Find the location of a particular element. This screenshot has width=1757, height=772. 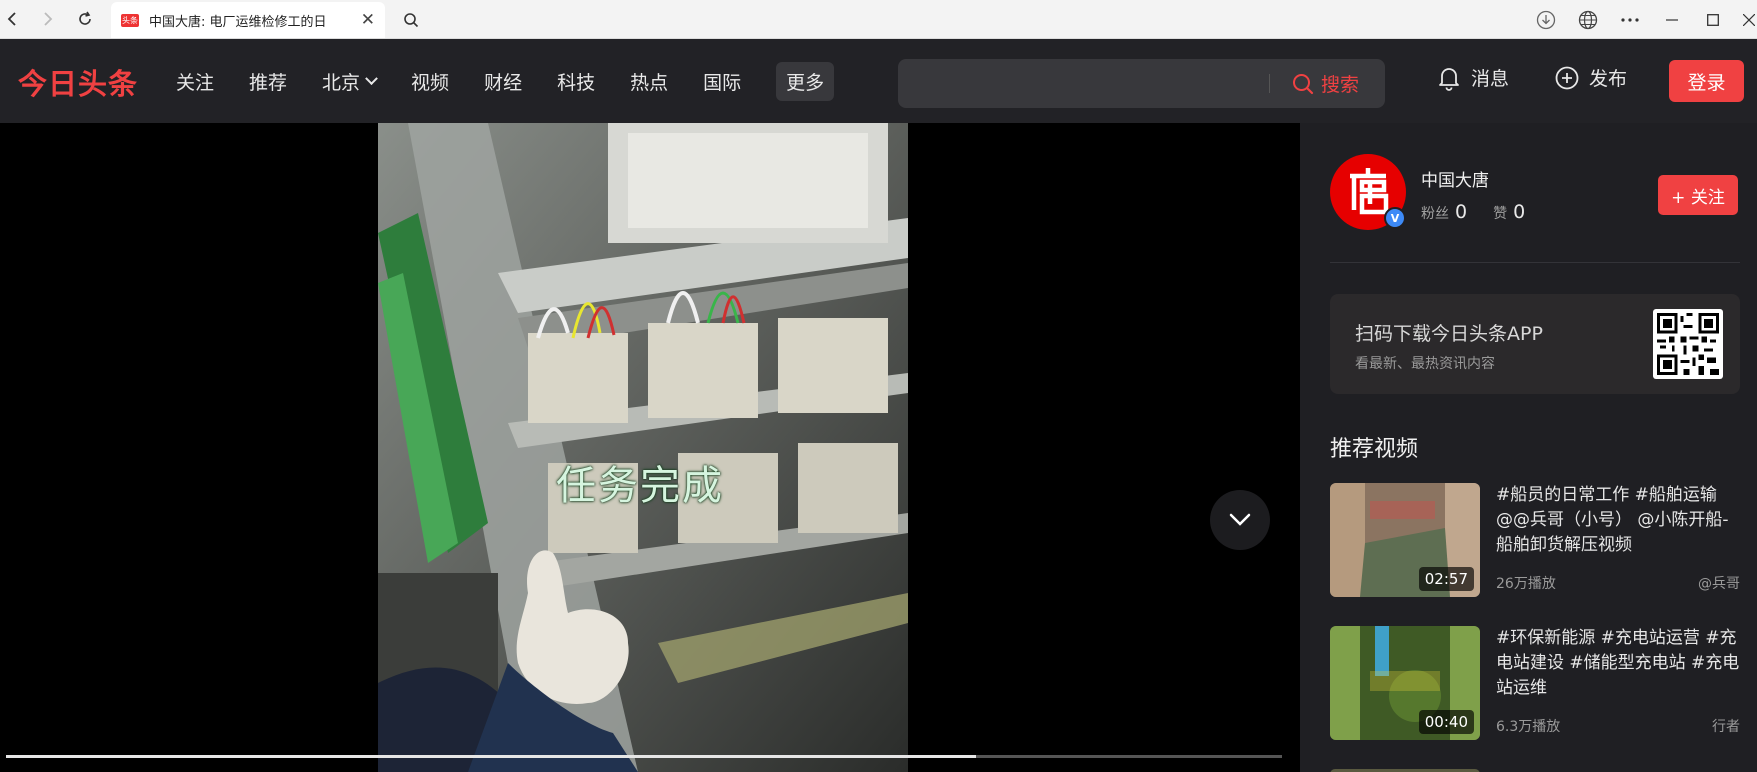

app-download-card: 扫码下载今日头条APP 看最新、最热资讯内容 is located at coordinates (1535, 344).